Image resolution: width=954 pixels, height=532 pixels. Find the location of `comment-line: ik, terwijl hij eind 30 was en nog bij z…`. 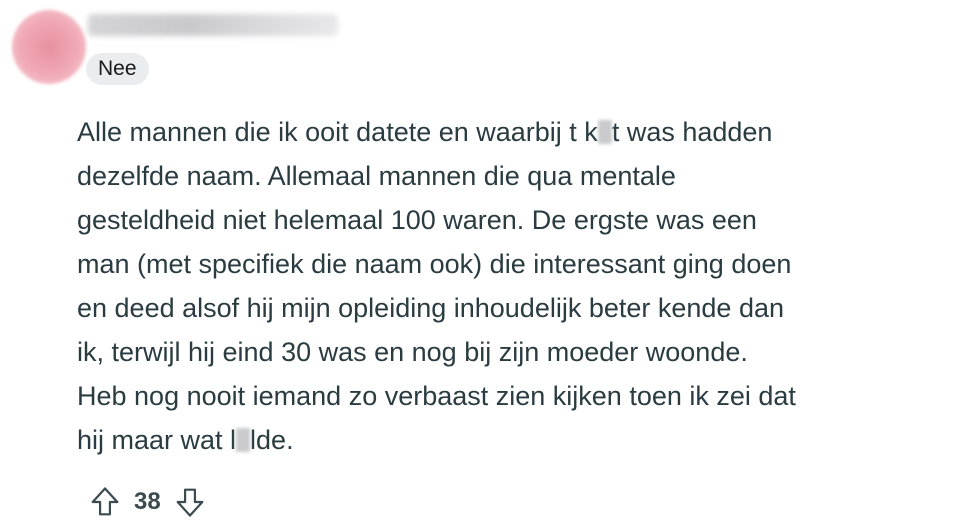

comment-line: ik, terwijl hij eind 30 was en nog bij z… is located at coordinates (412, 352).